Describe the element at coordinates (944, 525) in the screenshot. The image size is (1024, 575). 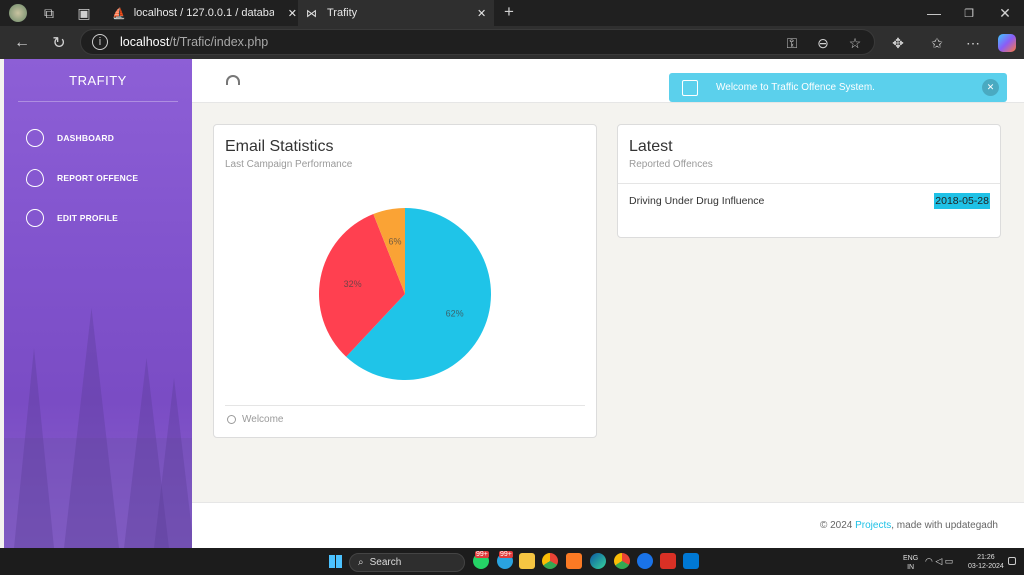
I see `copyright-suffix: , made with updategadh` at that location.